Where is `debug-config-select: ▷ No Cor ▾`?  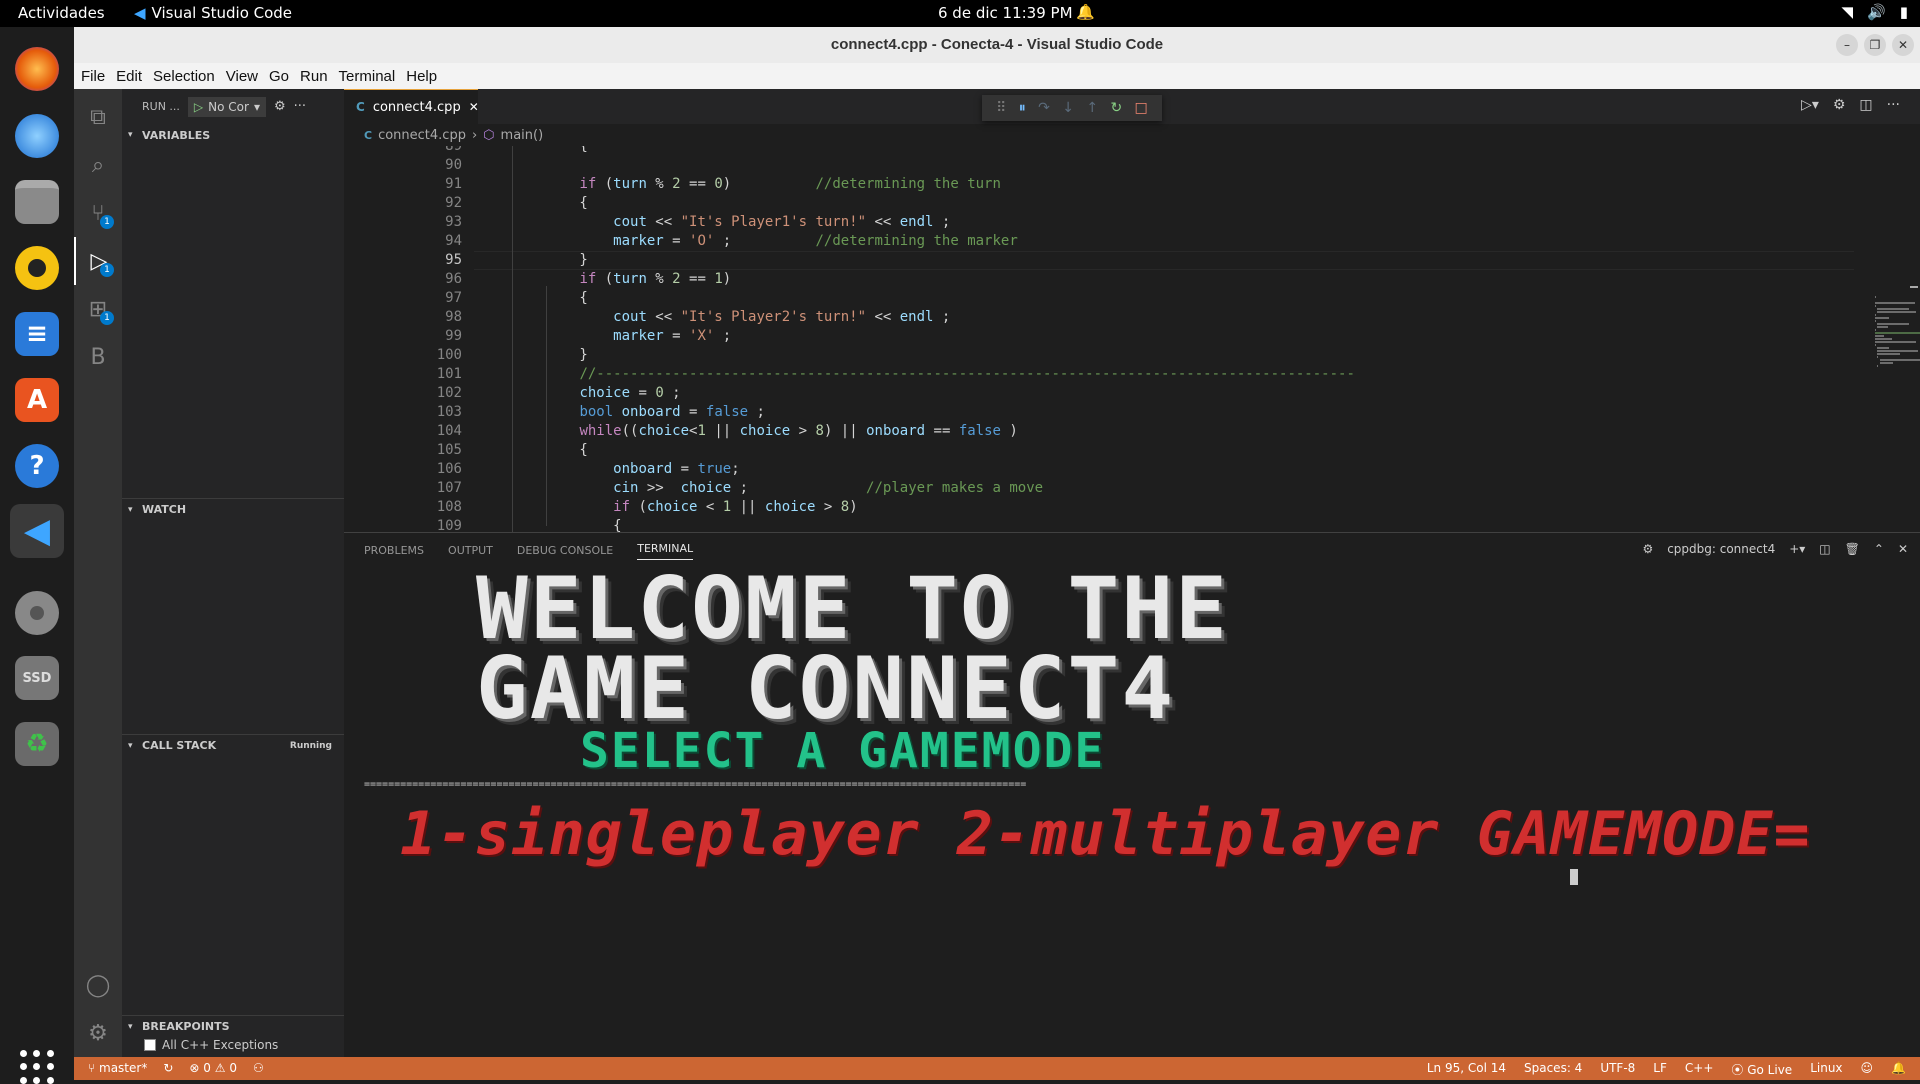
debug-config-select: ▷ No Cor ▾ is located at coordinates (226, 106).